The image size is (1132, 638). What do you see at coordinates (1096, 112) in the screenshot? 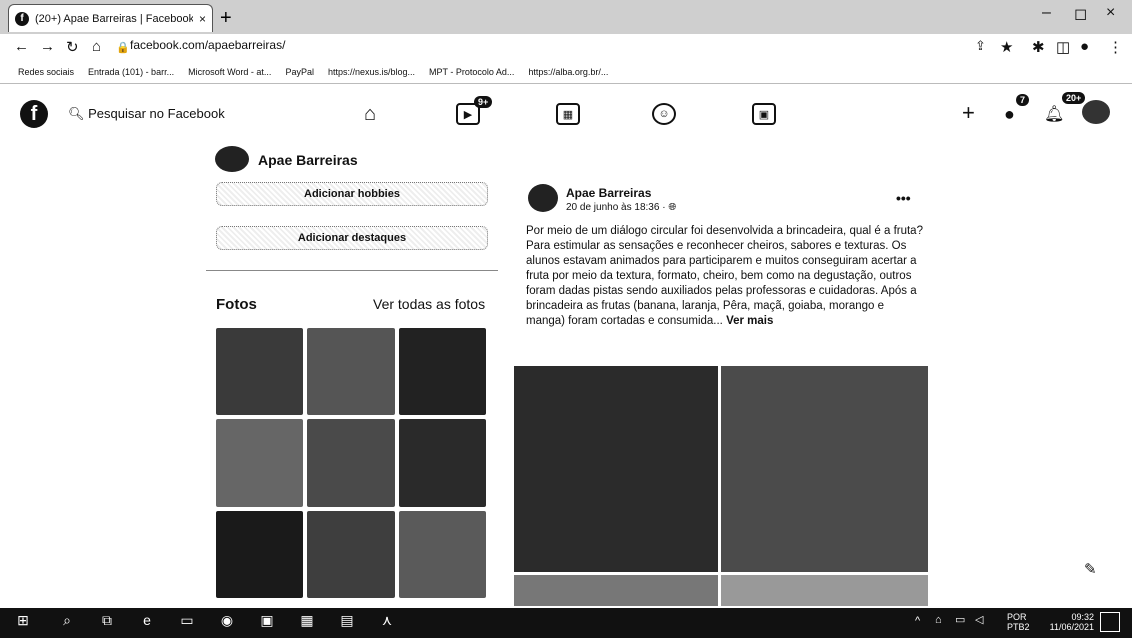
I see `account-avatar` at bounding box center [1096, 112].